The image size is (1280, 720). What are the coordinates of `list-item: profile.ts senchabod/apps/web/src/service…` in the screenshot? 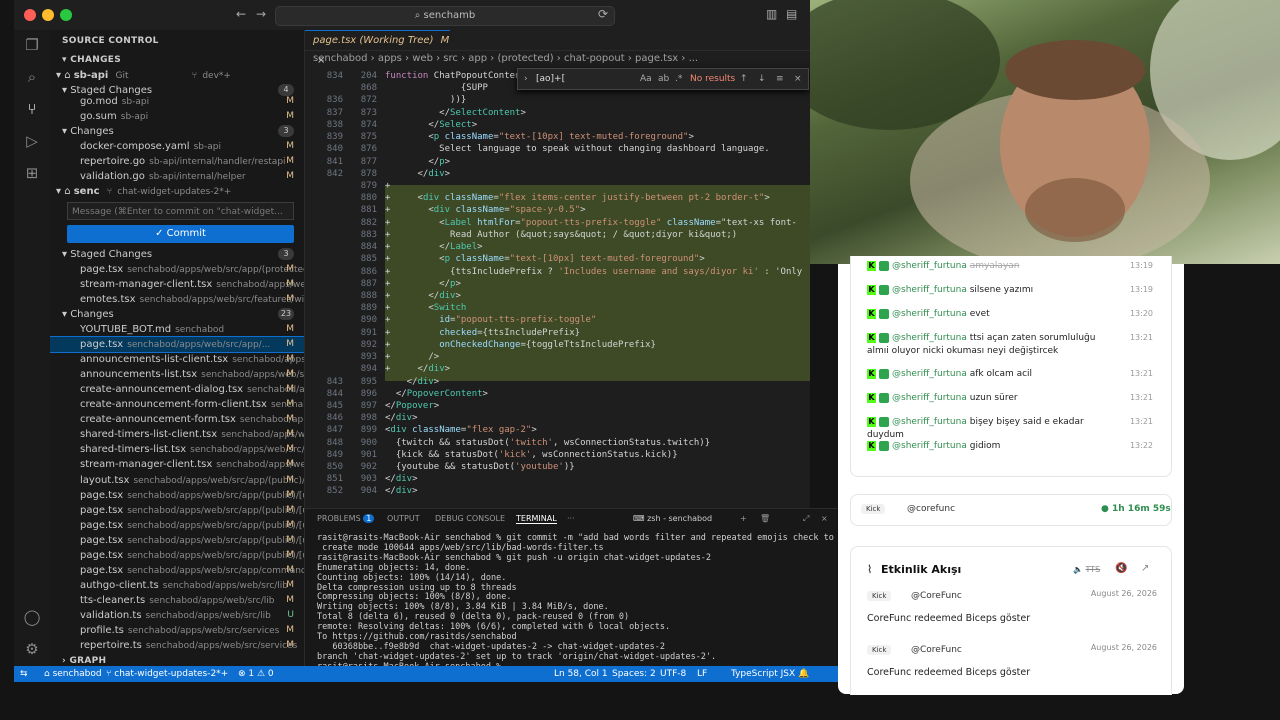 It's located at (177, 630).